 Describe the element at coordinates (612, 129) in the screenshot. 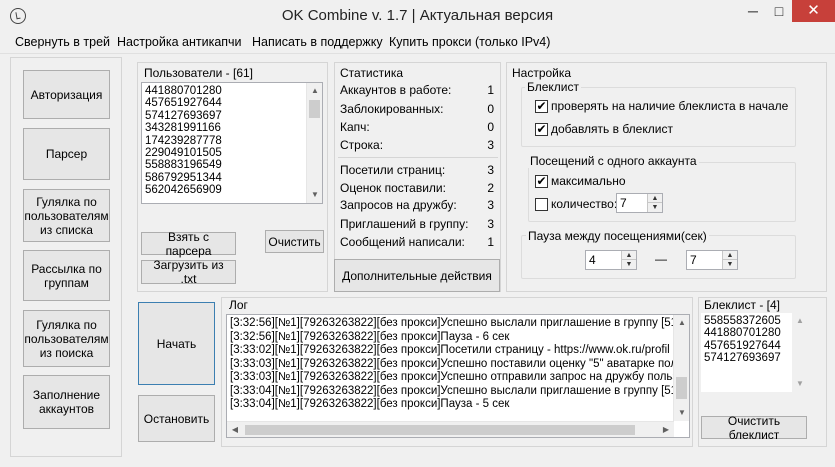

I see `add-blacklist-label: добавлять в блеклист` at that location.